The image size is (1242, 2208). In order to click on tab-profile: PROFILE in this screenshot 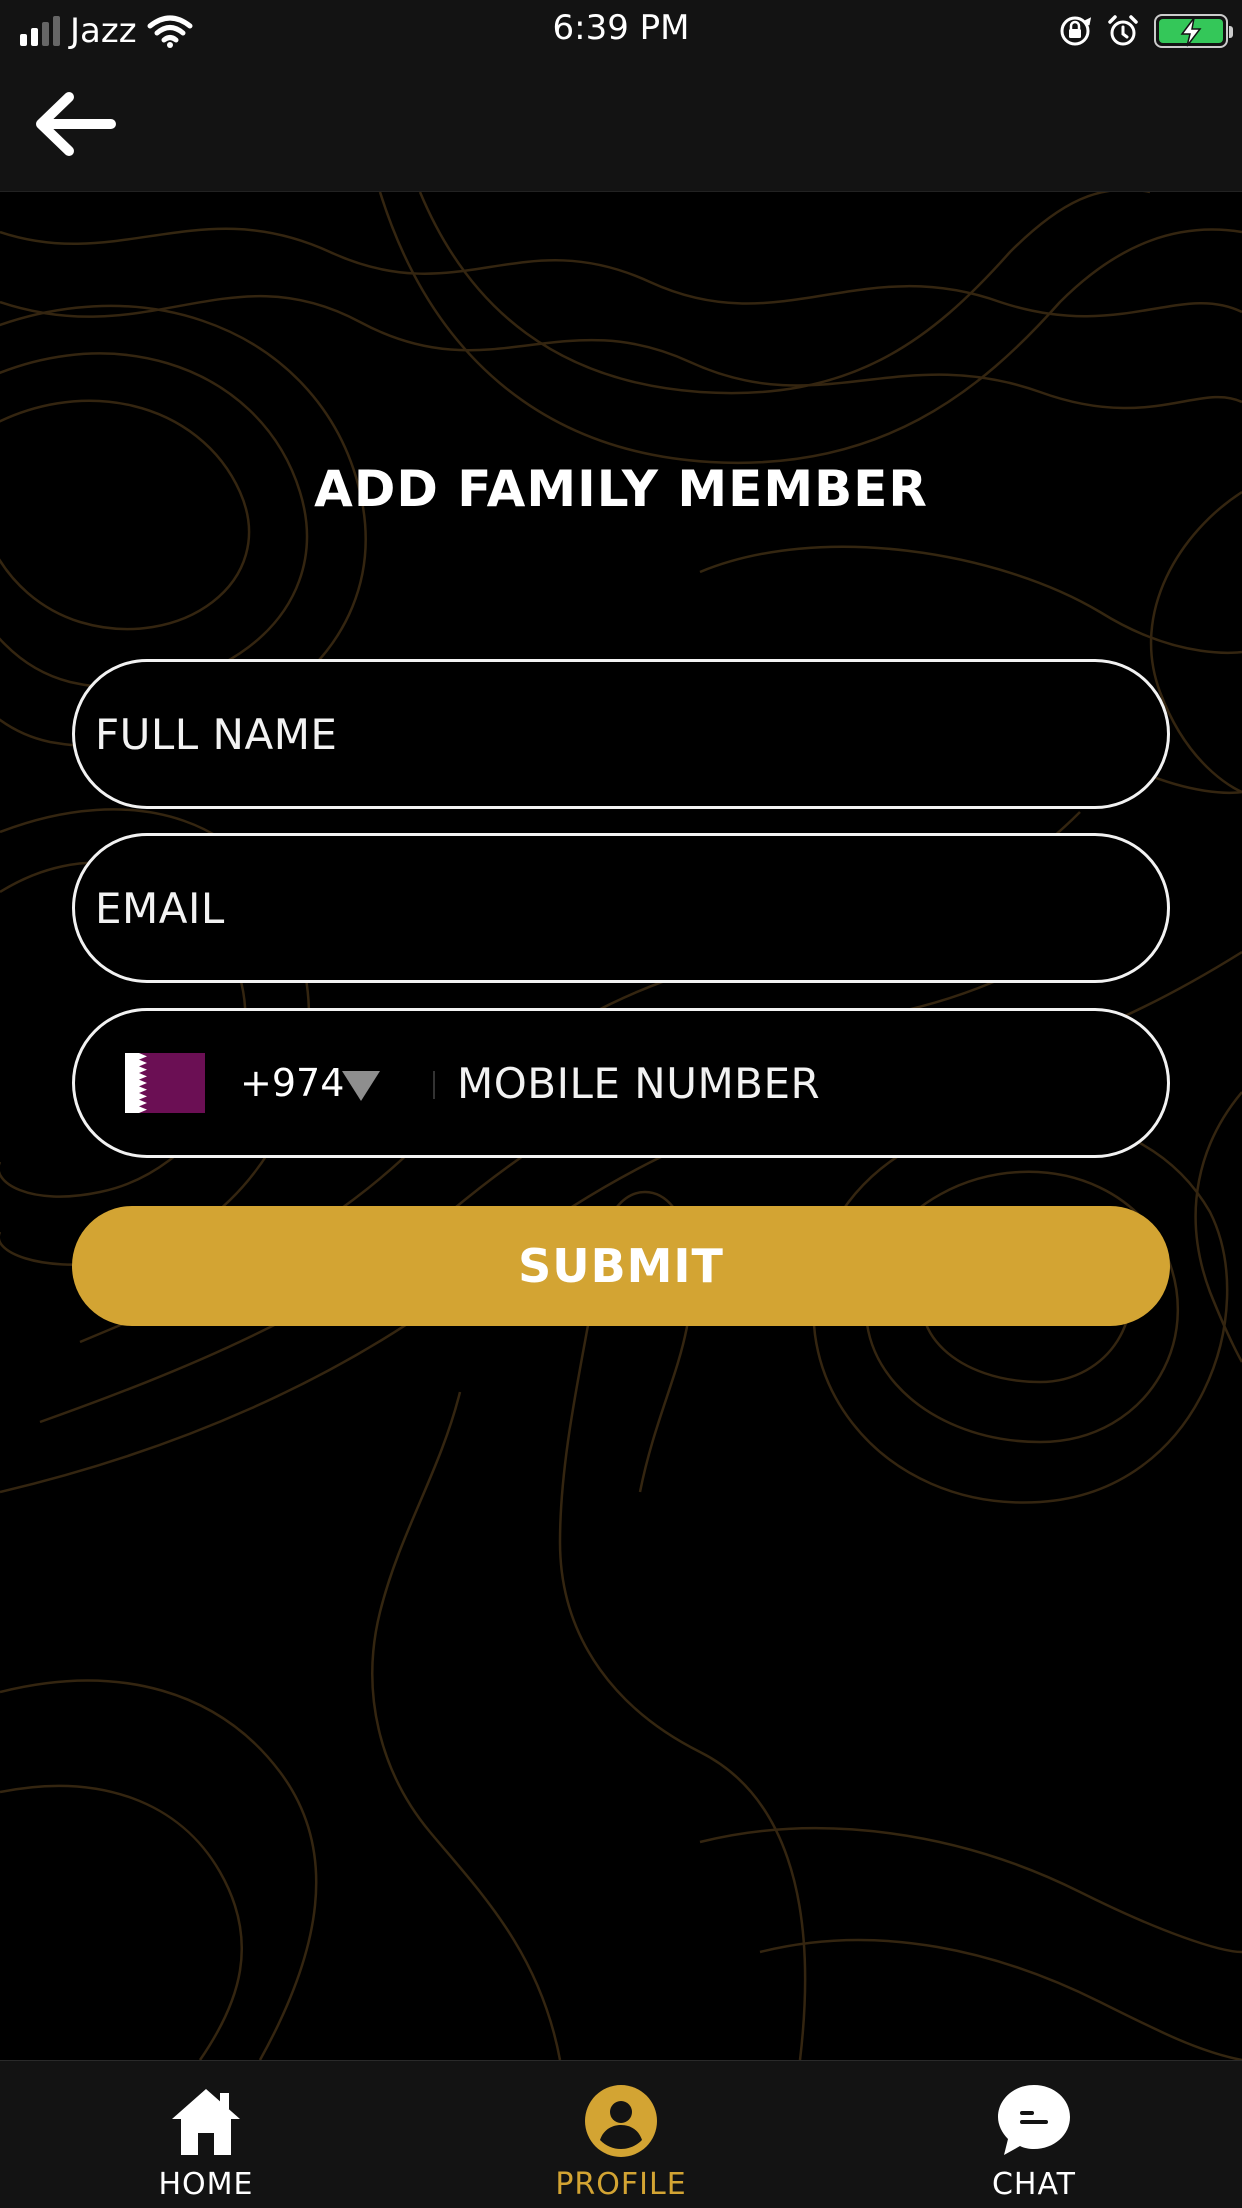, I will do `click(621, 2134)`.